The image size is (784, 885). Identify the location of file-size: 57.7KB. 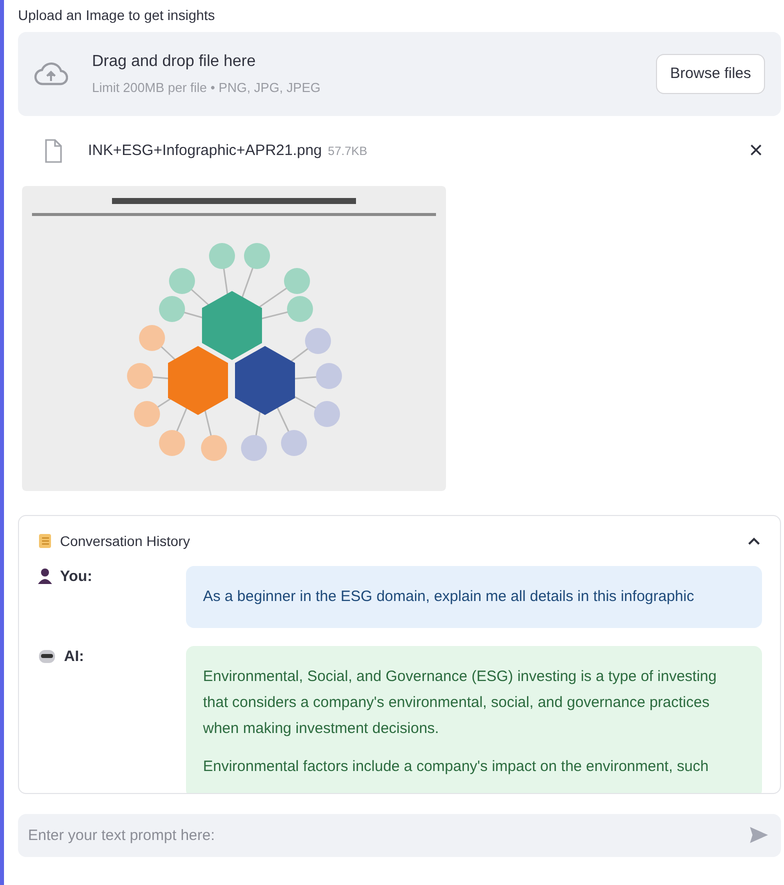
(348, 151).